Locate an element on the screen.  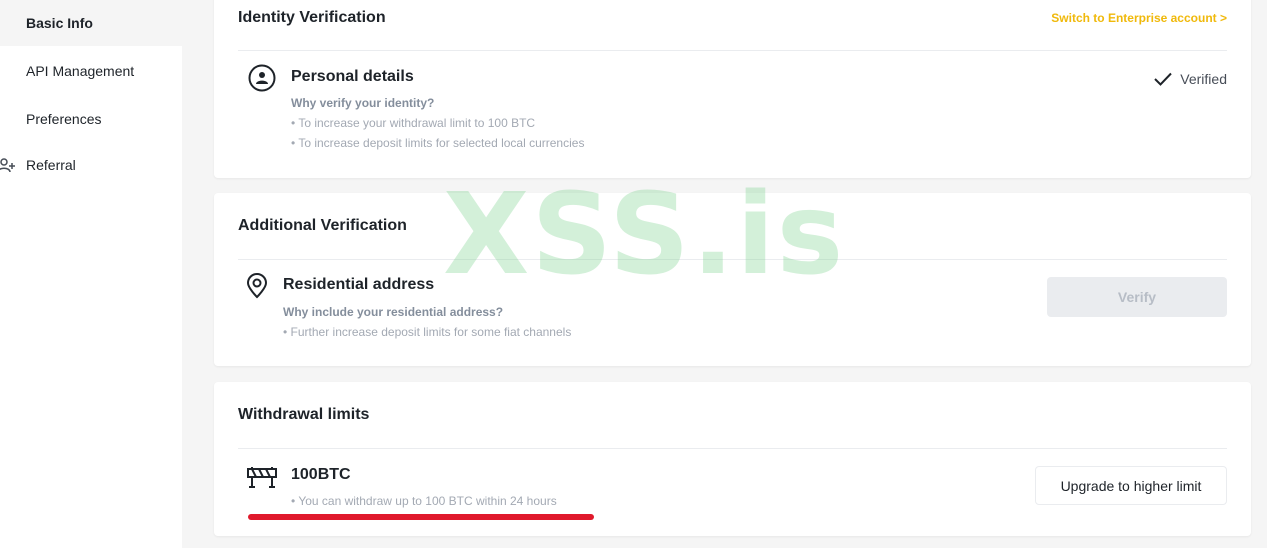
switch-enterprise-link: Switch to Enterprise account > is located at coordinates (1139, 18).